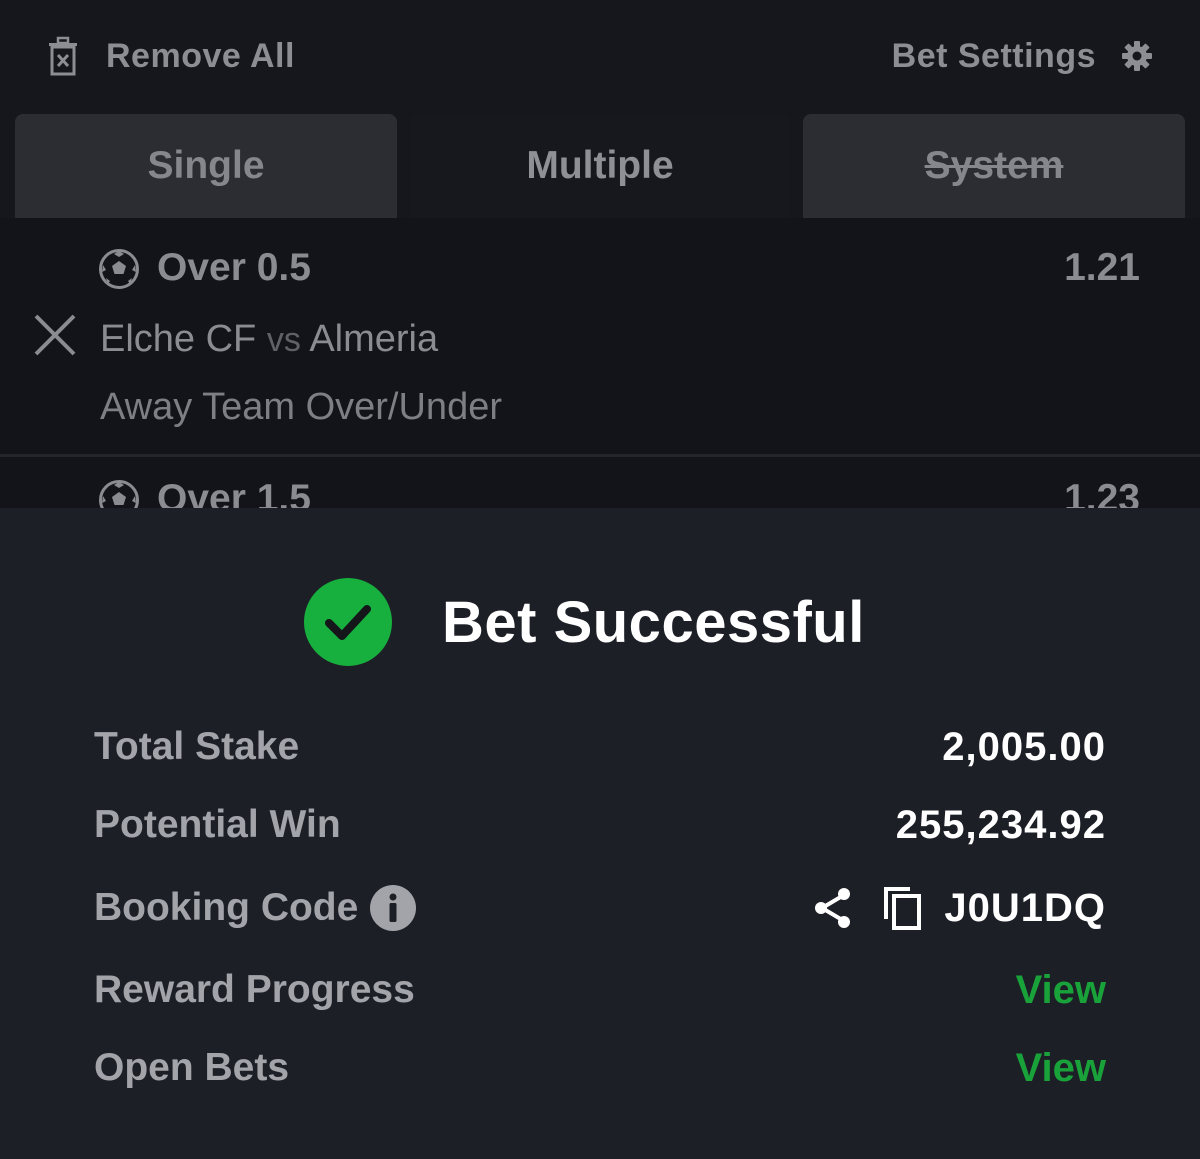 Image resolution: width=1200 pixels, height=1159 pixels. What do you see at coordinates (600, 825) in the screenshot?
I see `potential-win-row: Potential Win 255,234.92` at bounding box center [600, 825].